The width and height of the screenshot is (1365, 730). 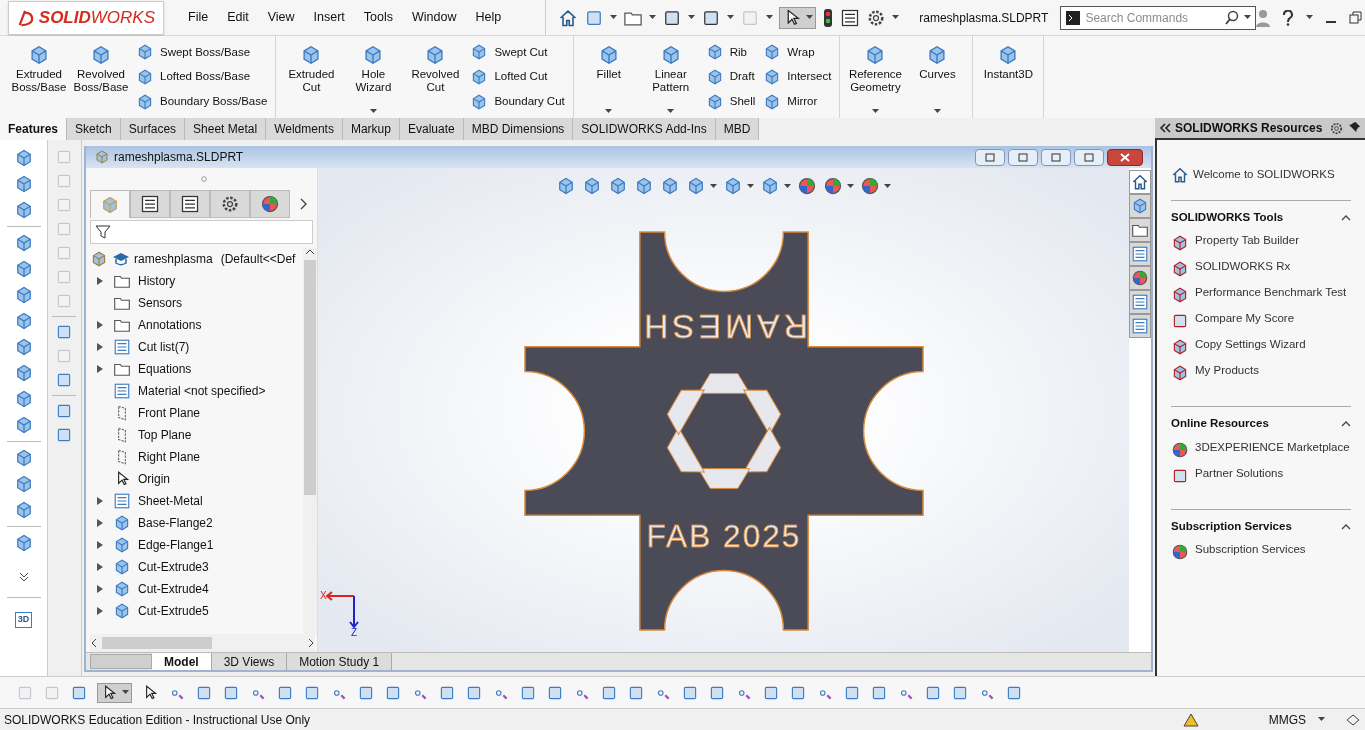 I want to click on menu-item: File, so click(x=198, y=17).